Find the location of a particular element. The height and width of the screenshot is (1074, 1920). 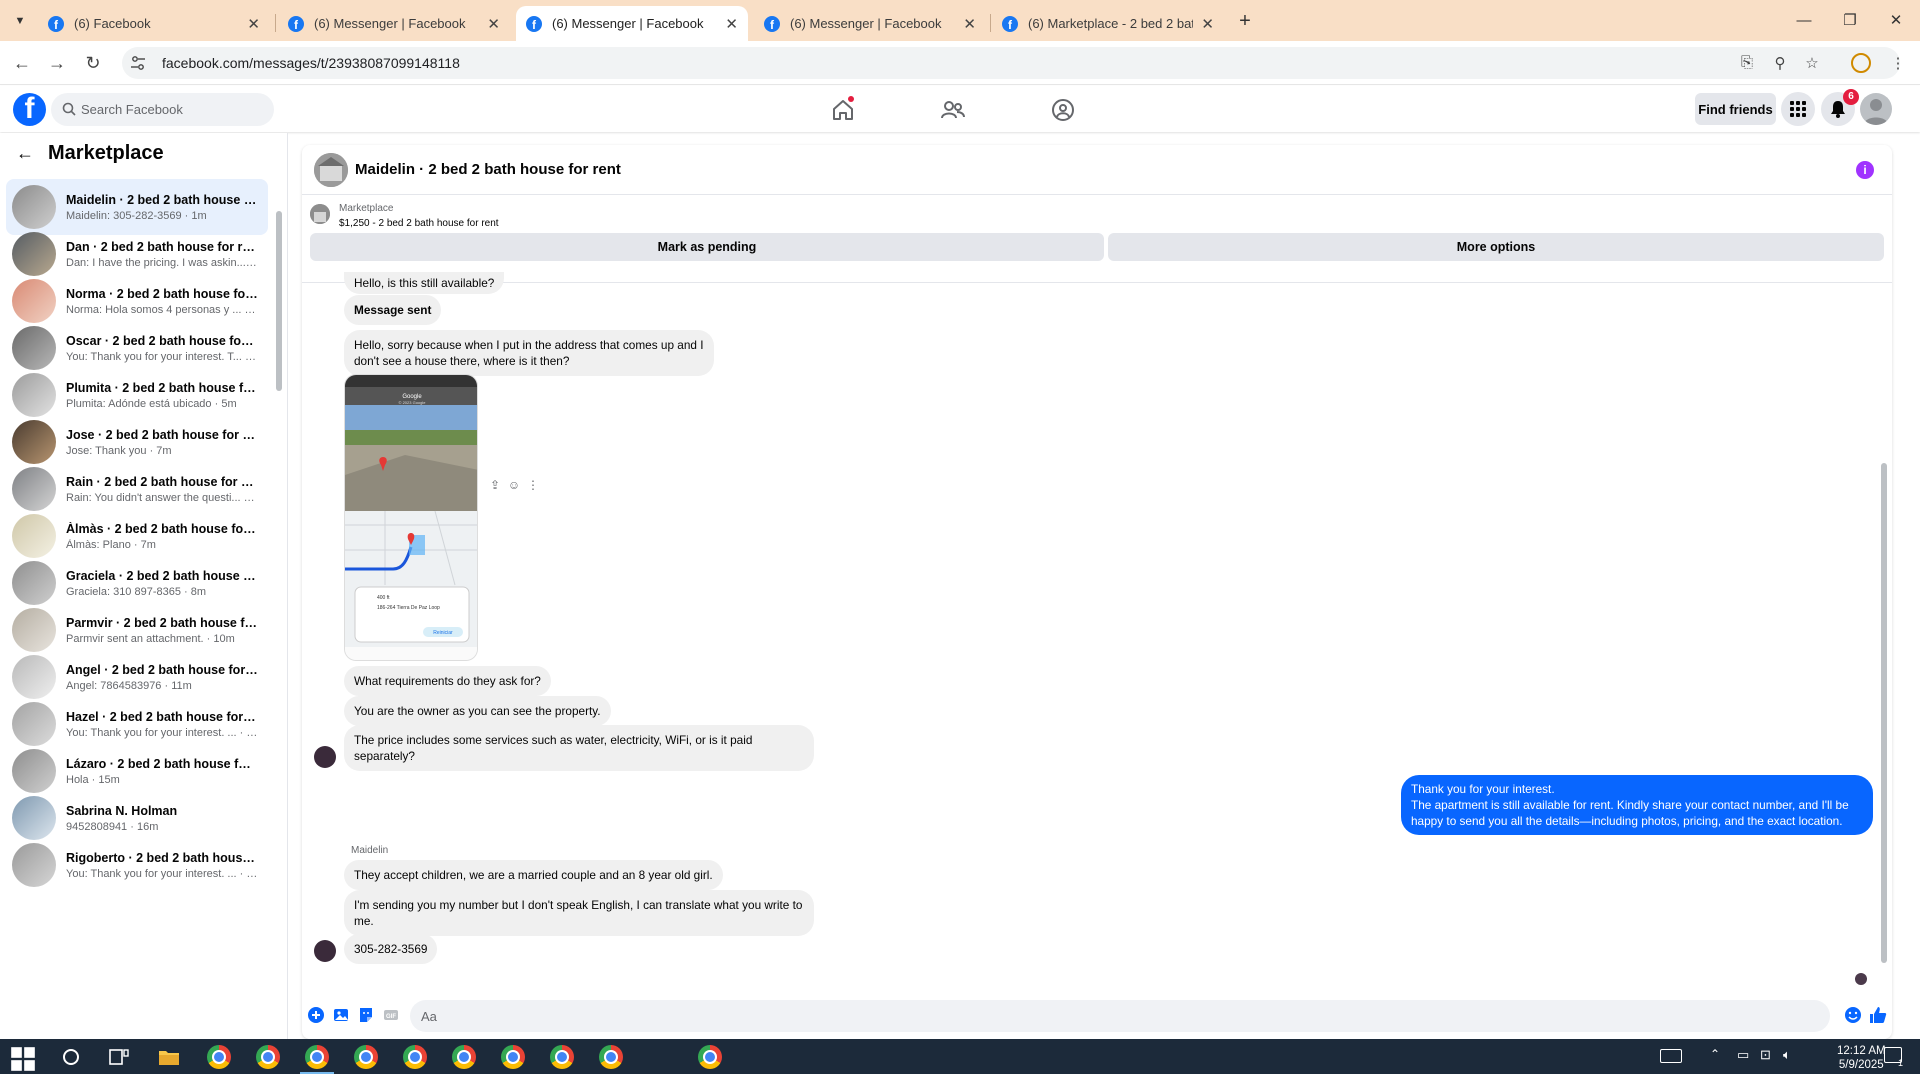

meet-now-icon: ▭ is located at coordinates (1743, 1055).